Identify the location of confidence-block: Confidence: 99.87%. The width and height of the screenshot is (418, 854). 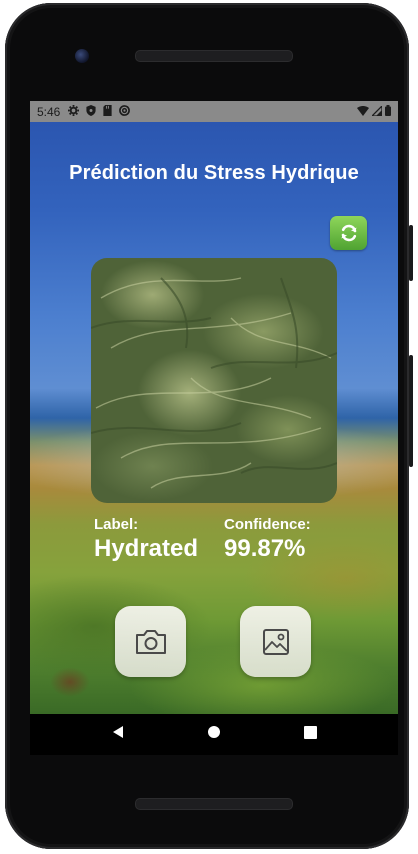
(267, 539).